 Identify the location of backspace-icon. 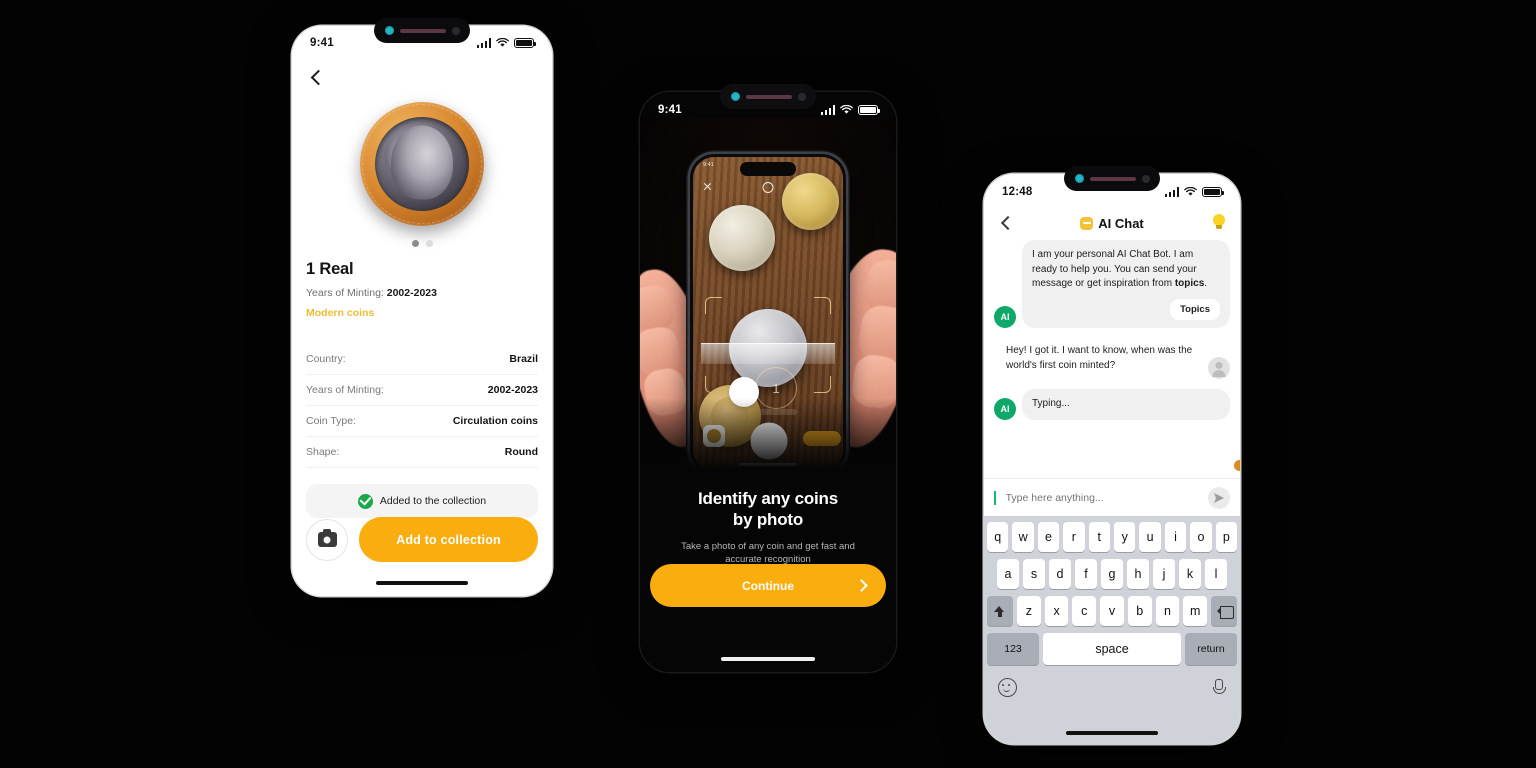
(1225, 612).